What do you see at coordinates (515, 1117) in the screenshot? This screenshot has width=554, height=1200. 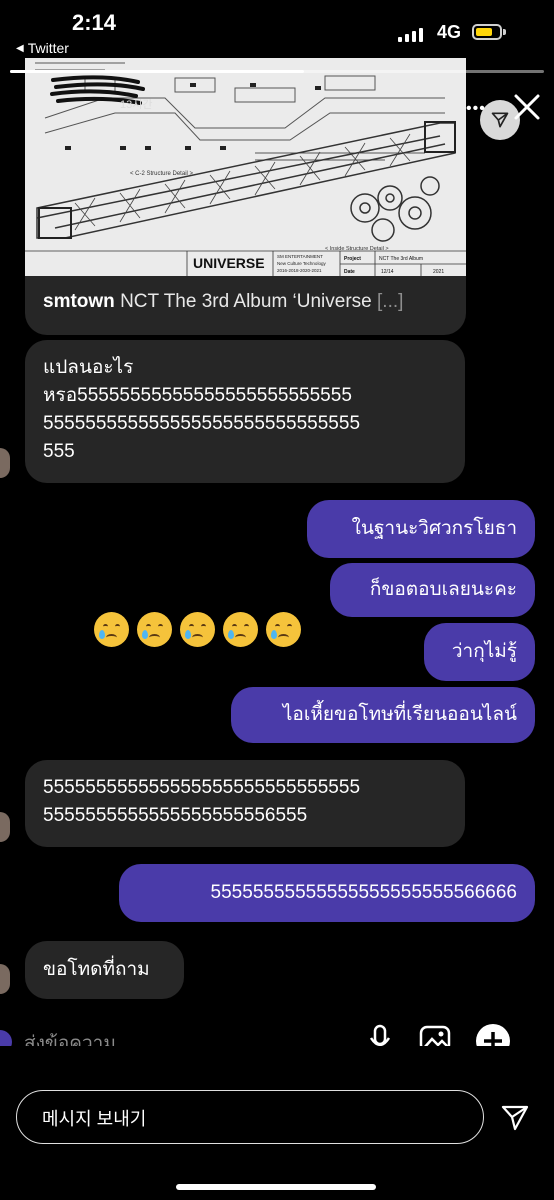 I see `direct-send-icon` at bounding box center [515, 1117].